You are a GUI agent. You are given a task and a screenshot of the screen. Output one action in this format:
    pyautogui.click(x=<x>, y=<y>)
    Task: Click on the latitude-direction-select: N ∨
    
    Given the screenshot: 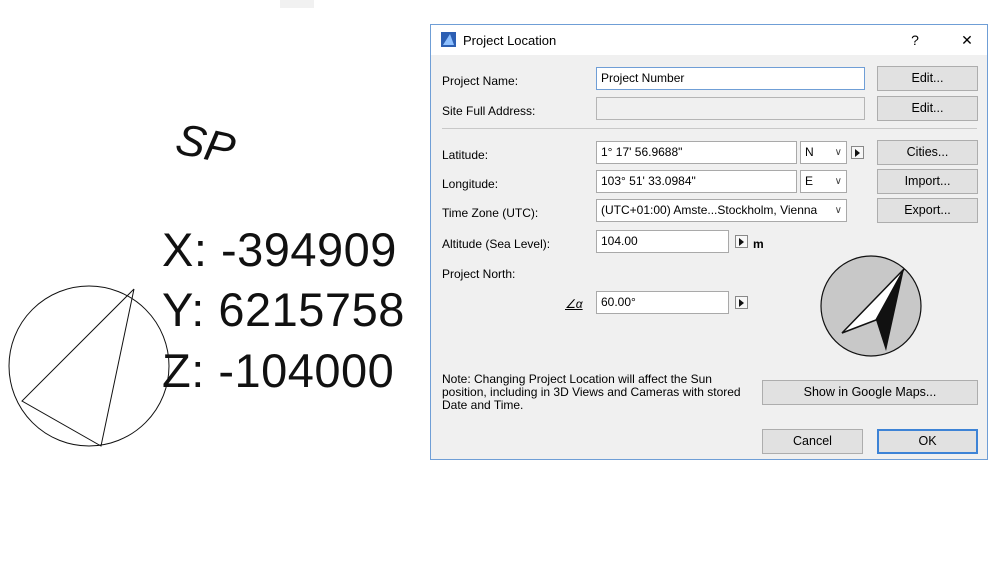 What is the action you would take?
    pyautogui.click(x=823, y=152)
    